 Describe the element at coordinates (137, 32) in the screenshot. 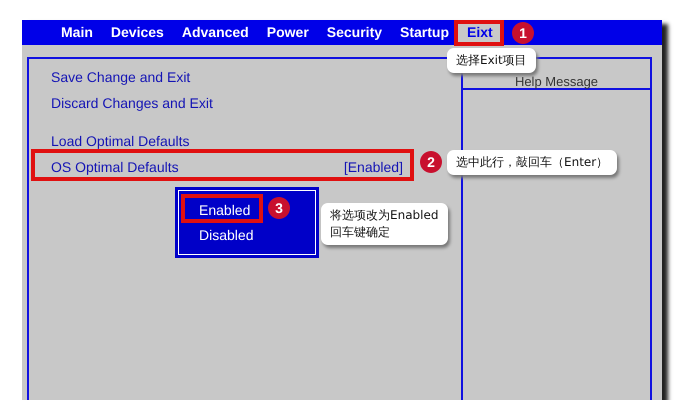

I see `menu-tab: Devices` at that location.